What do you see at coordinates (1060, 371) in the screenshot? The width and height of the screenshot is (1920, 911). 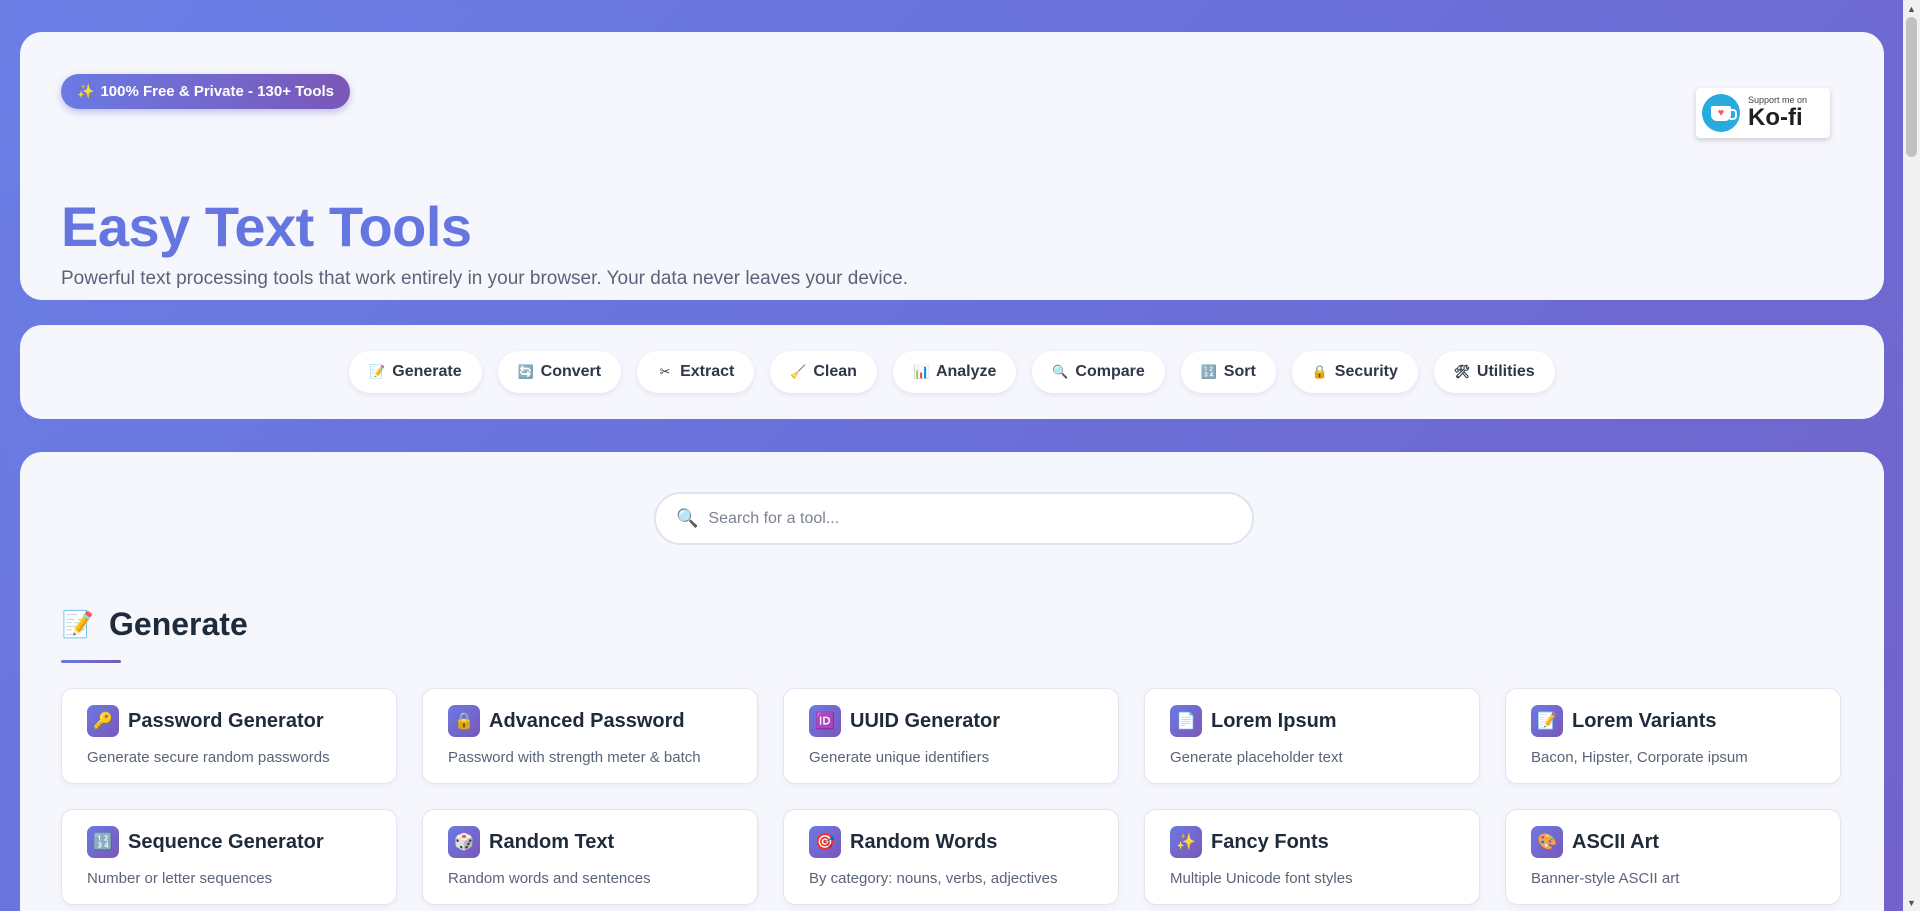 I see `magnifier-icon: 🔍` at bounding box center [1060, 371].